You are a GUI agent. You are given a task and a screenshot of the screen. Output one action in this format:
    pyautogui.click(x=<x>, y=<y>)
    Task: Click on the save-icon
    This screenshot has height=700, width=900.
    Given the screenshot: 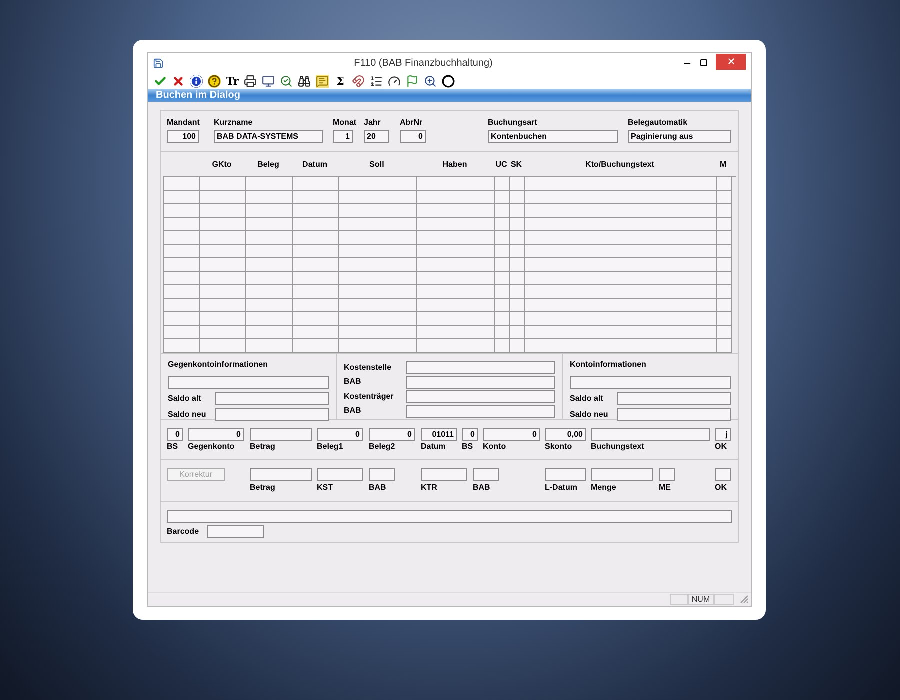 What is the action you would take?
    pyautogui.click(x=158, y=63)
    